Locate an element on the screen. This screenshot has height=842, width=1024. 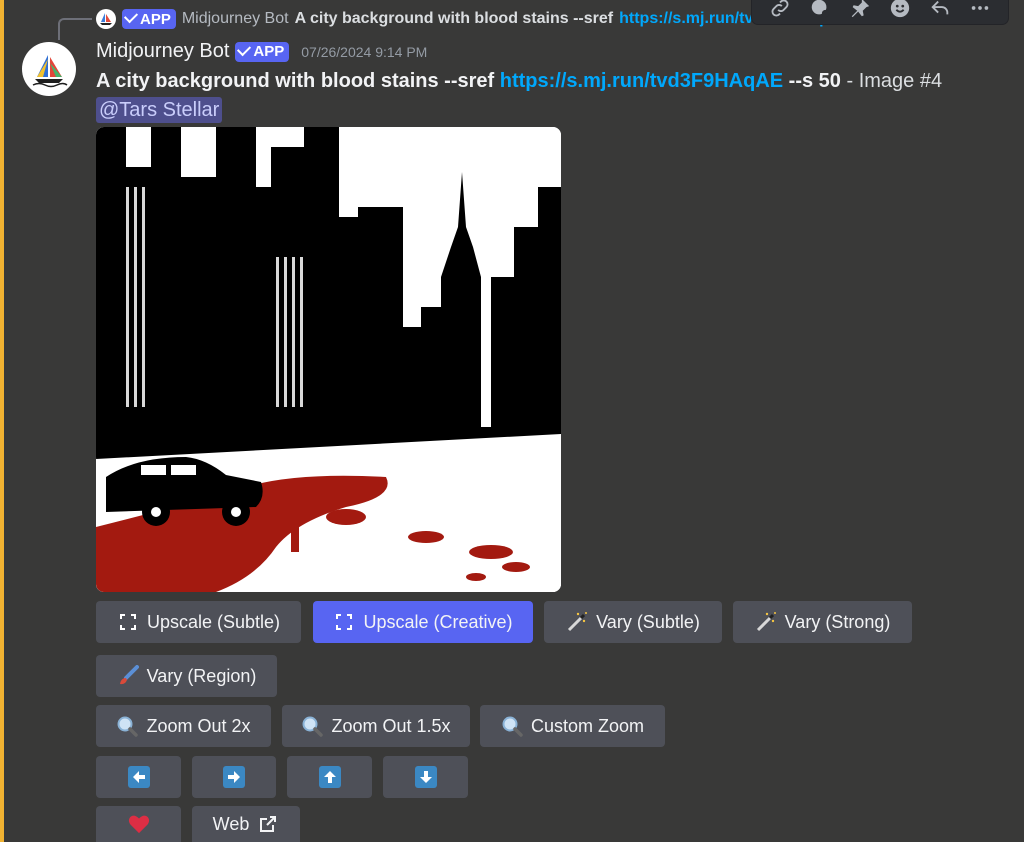
arrow-up-icon is located at coordinates (329, 777).